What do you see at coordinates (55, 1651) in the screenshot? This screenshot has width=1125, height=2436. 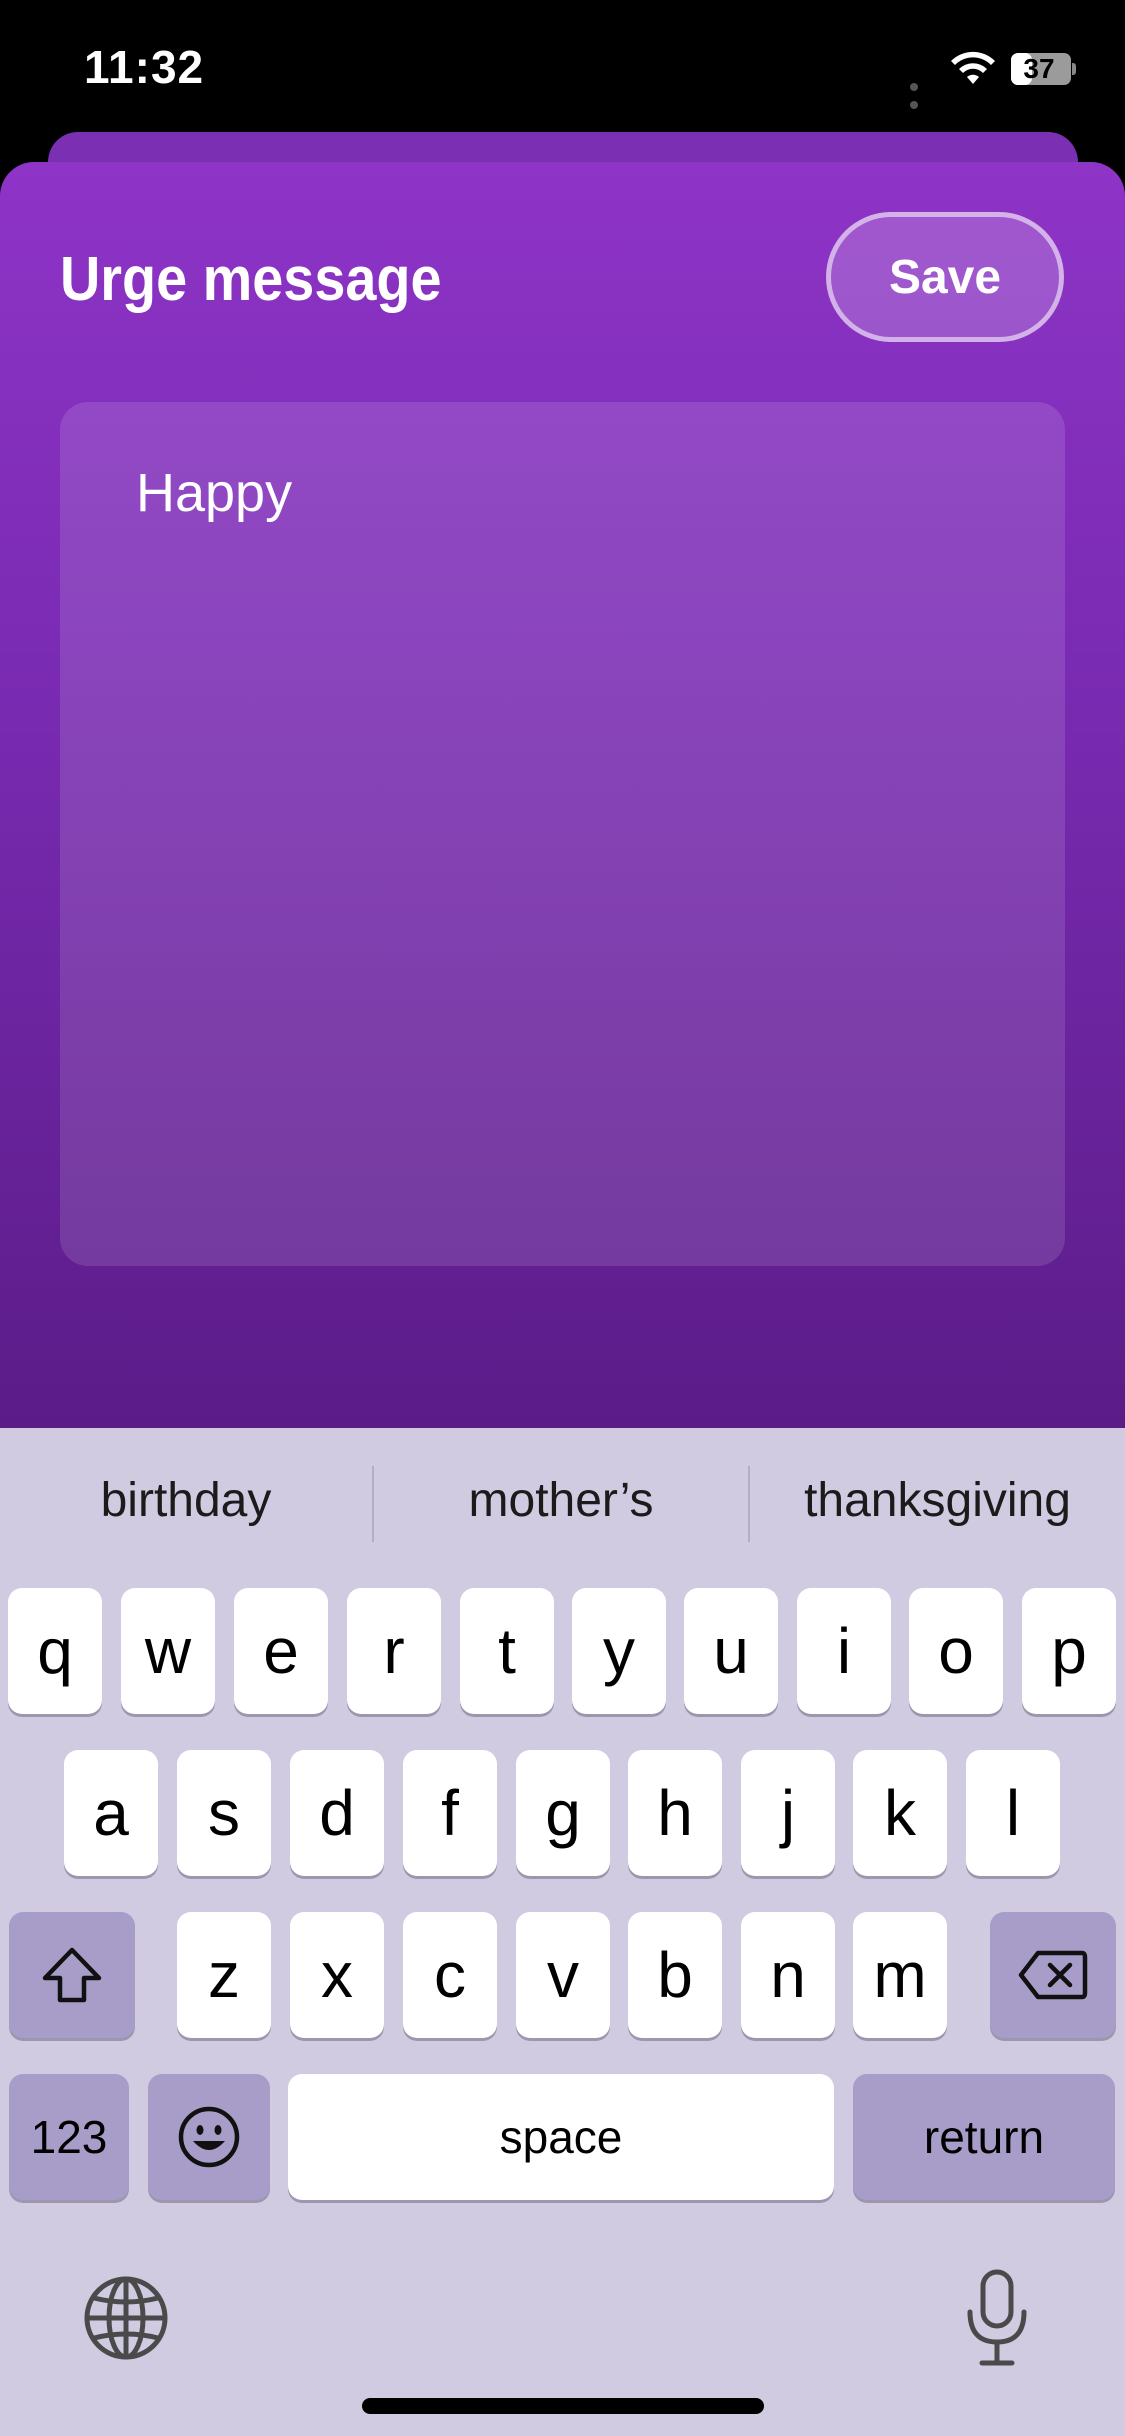 I see `key-q: q` at bounding box center [55, 1651].